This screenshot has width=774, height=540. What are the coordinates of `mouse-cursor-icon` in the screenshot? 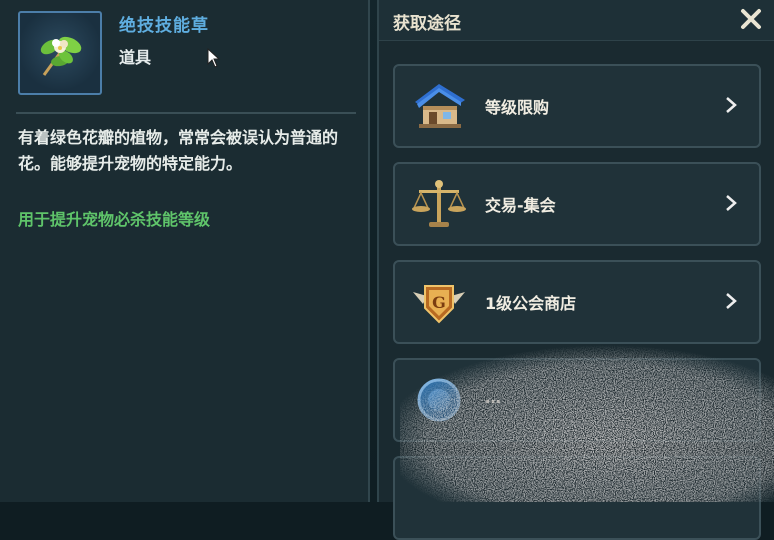 It's located at (214, 58).